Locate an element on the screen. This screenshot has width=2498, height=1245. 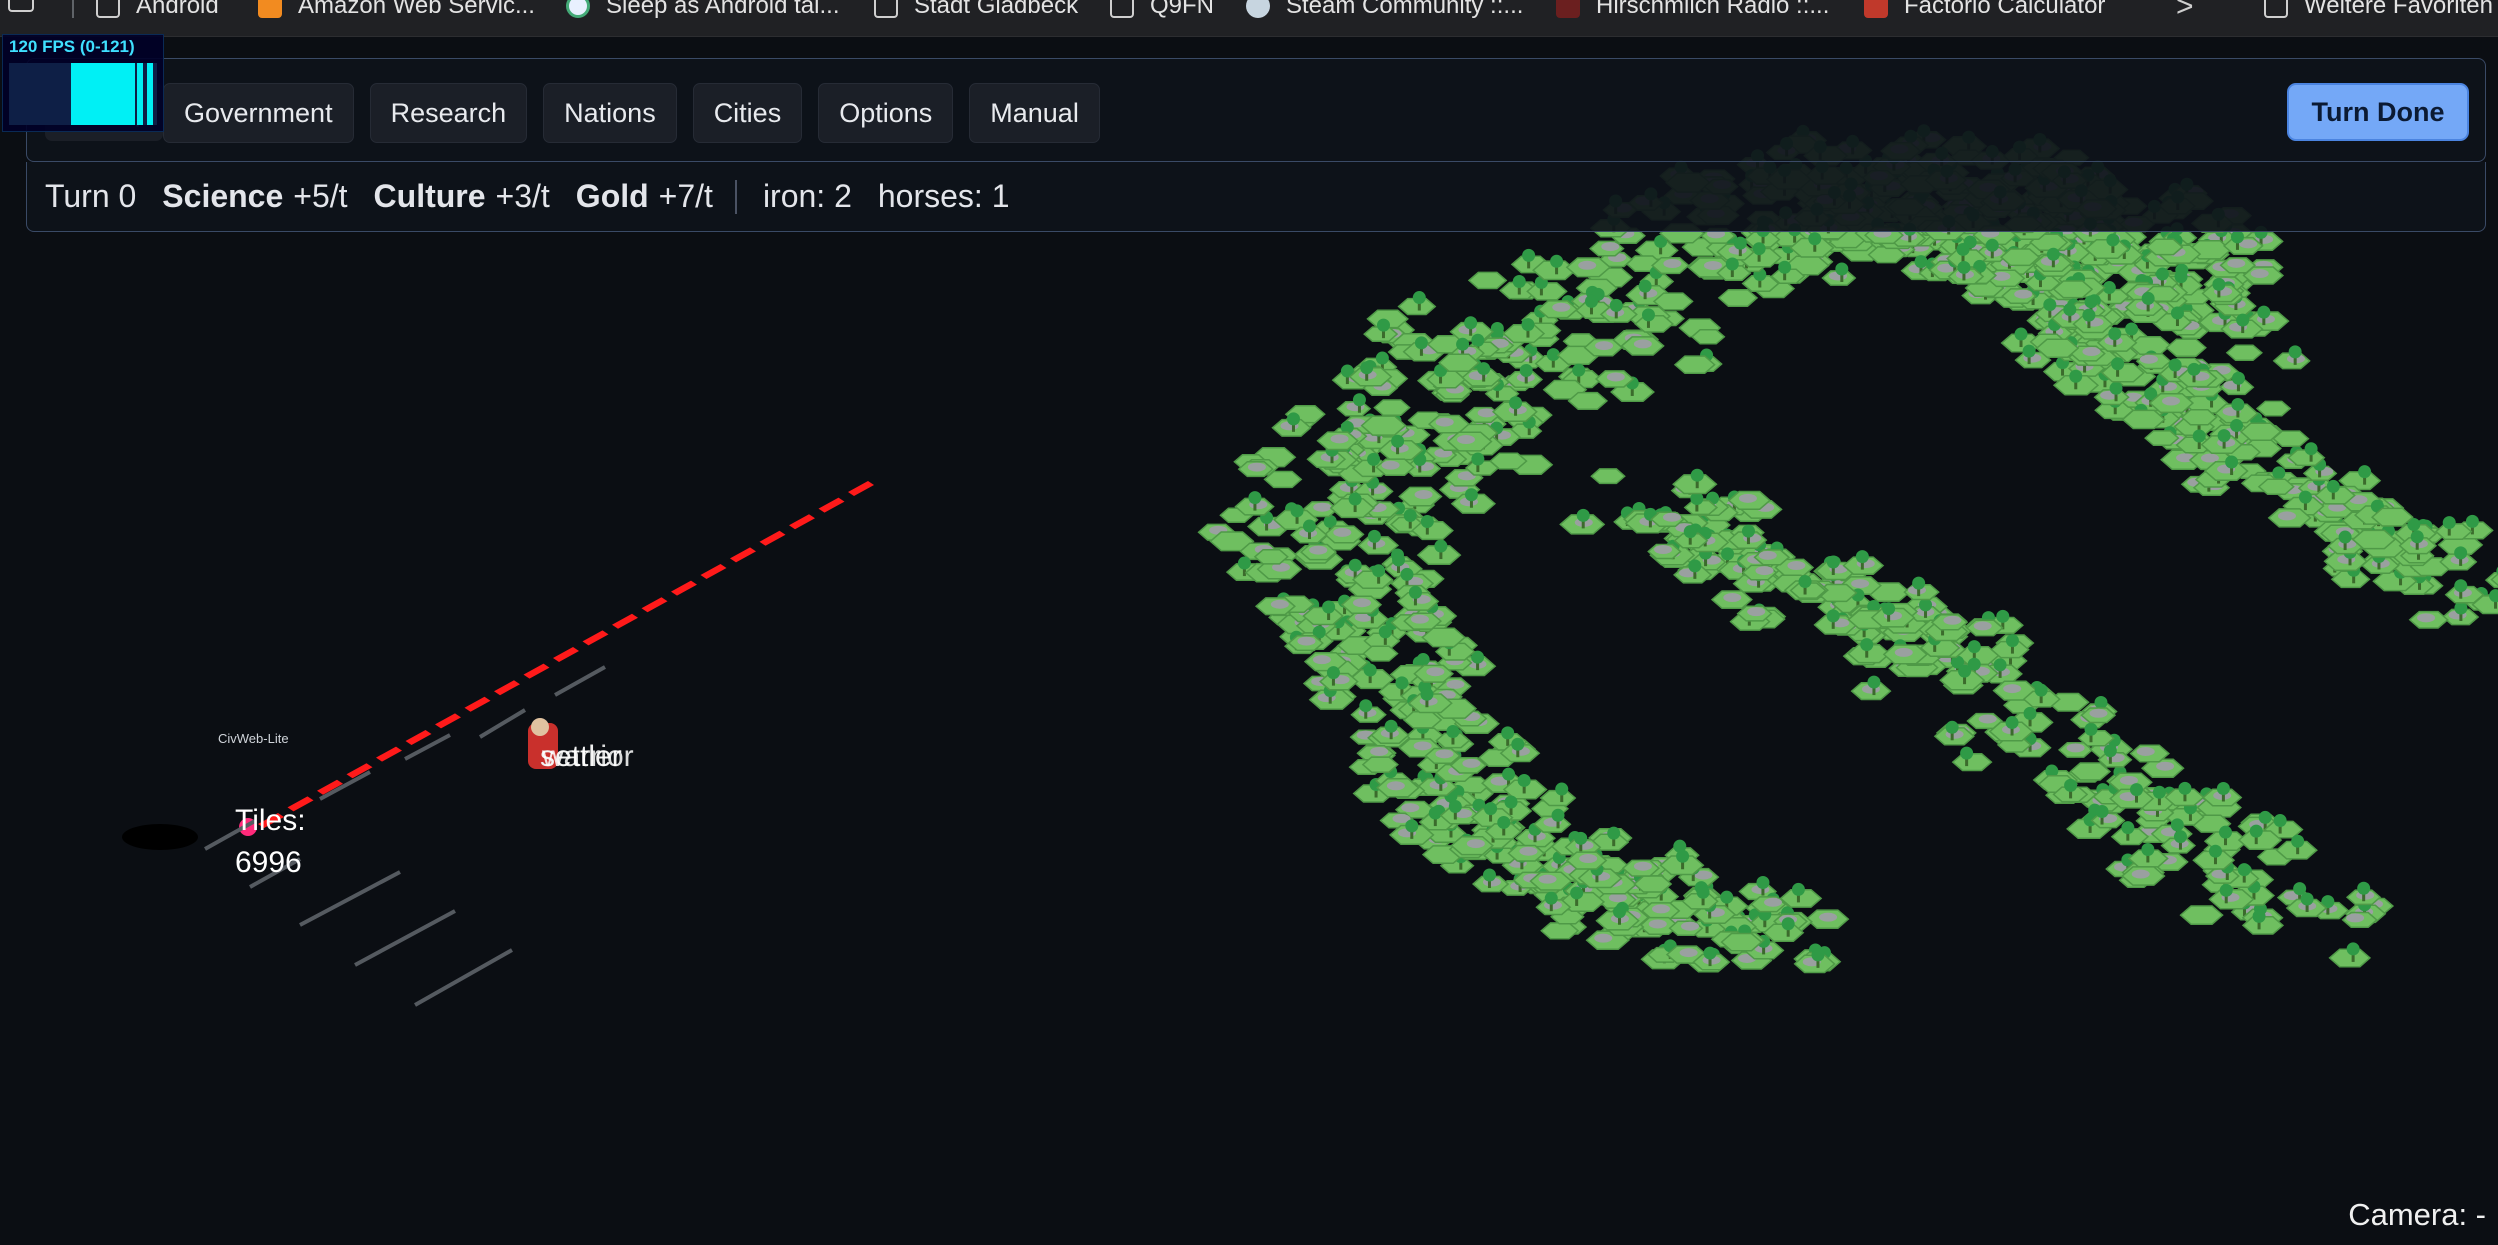
tab-manual: Manual is located at coordinates (1034, 113).